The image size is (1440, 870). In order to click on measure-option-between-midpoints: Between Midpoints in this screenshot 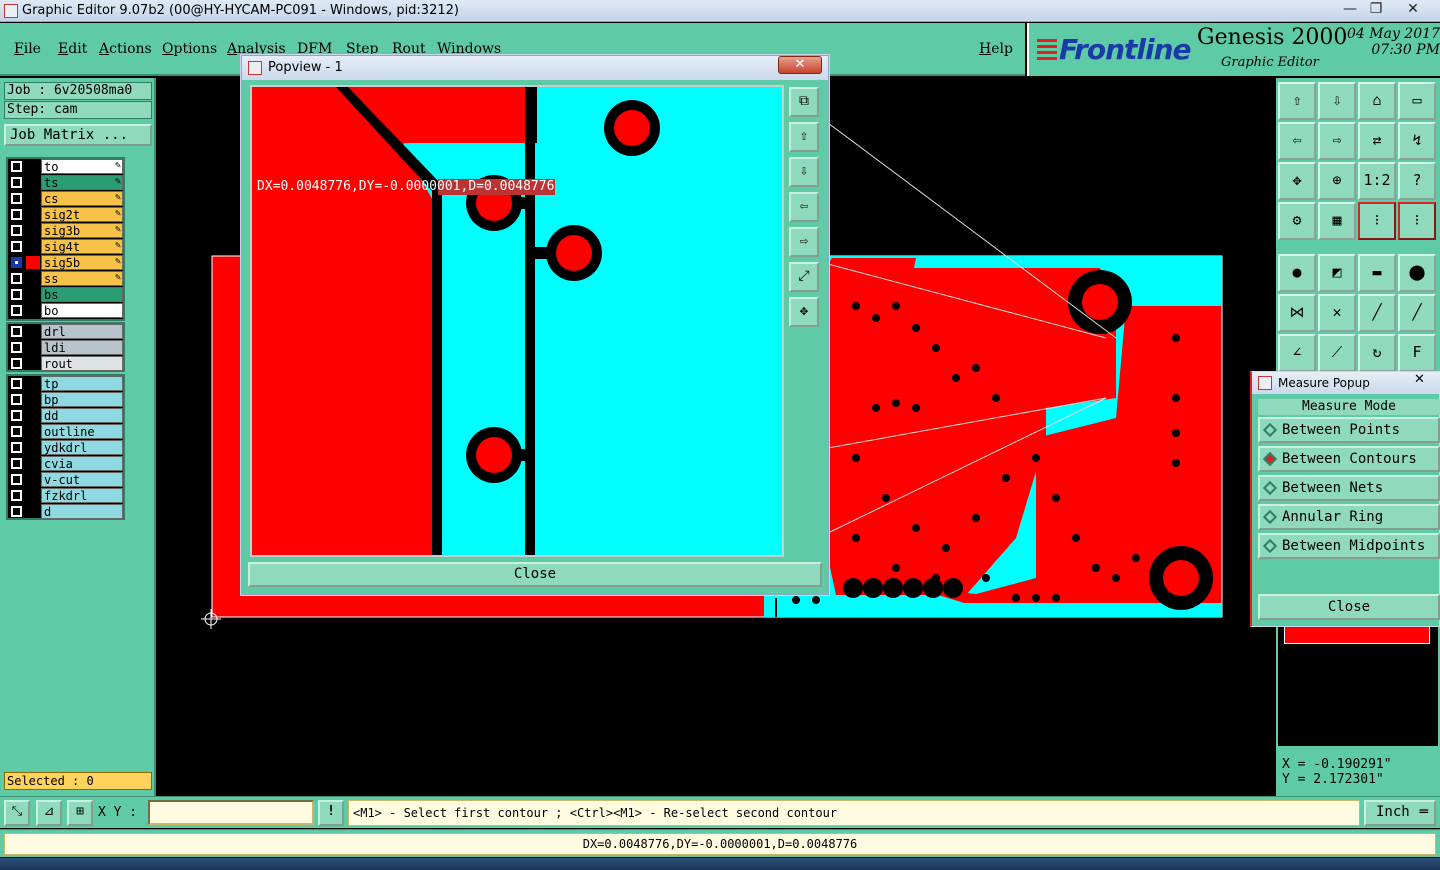, I will do `click(1349, 546)`.